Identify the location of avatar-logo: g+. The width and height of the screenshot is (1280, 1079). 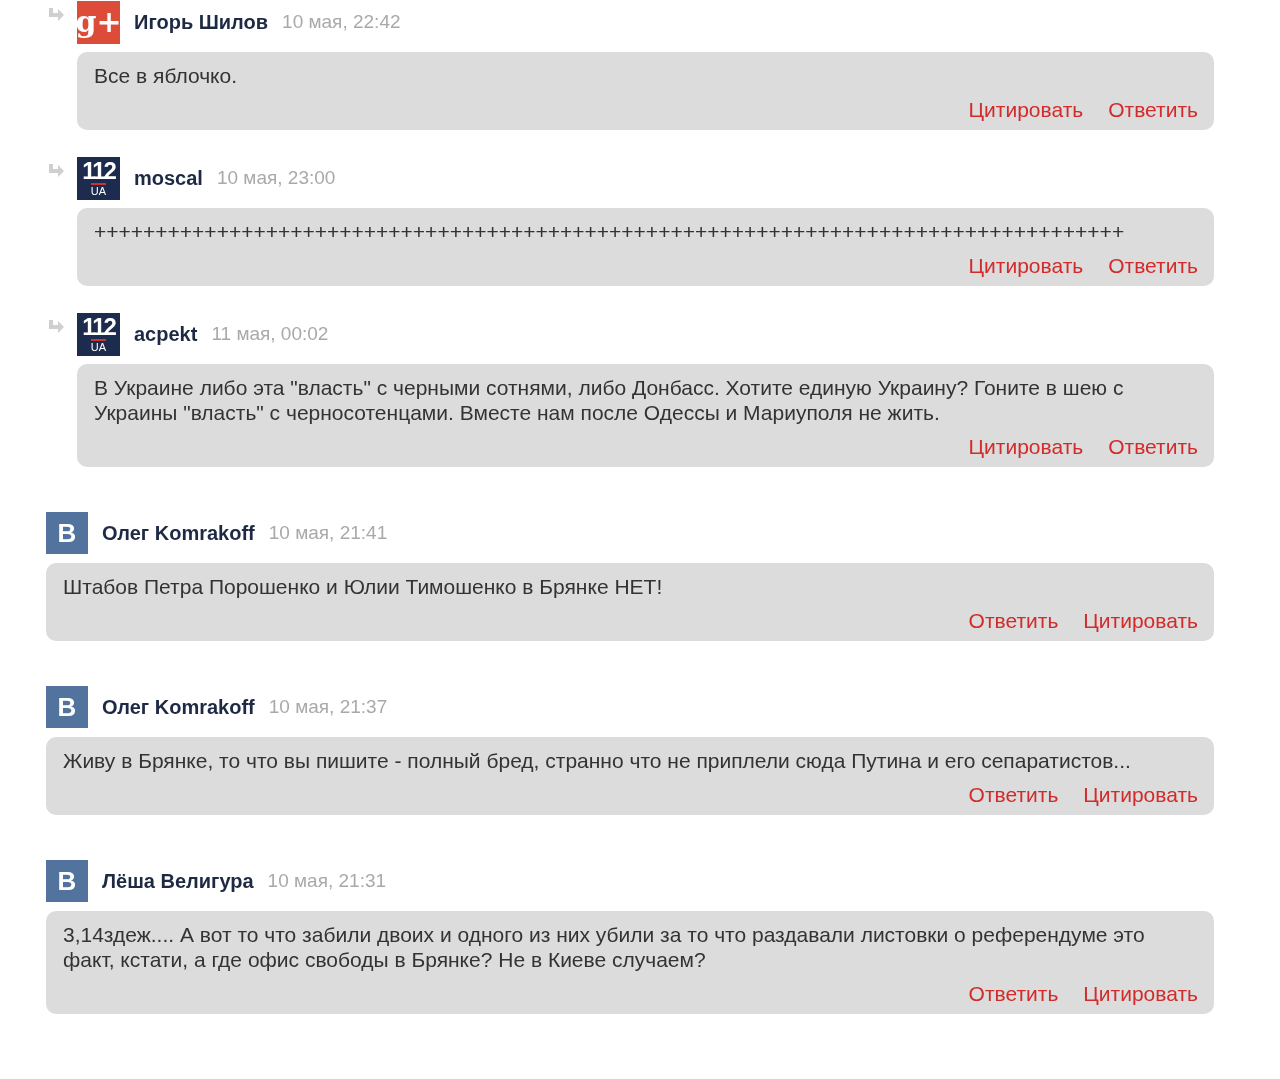
(98, 22).